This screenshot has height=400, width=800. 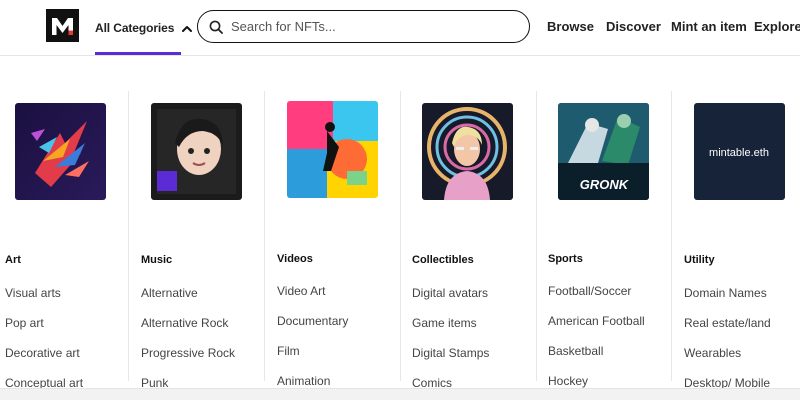 What do you see at coordinates (169, 293) in the screenshot?
I see `category-link: Alternative` at bounding box center [169, 293].